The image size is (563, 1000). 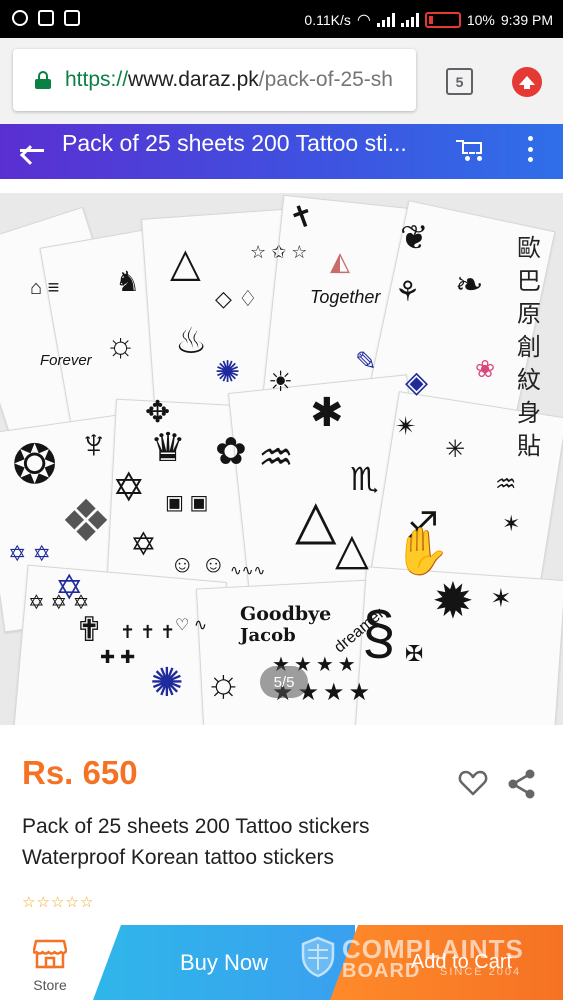 I want to click on side-char: 原, so click(x=529, y=314).